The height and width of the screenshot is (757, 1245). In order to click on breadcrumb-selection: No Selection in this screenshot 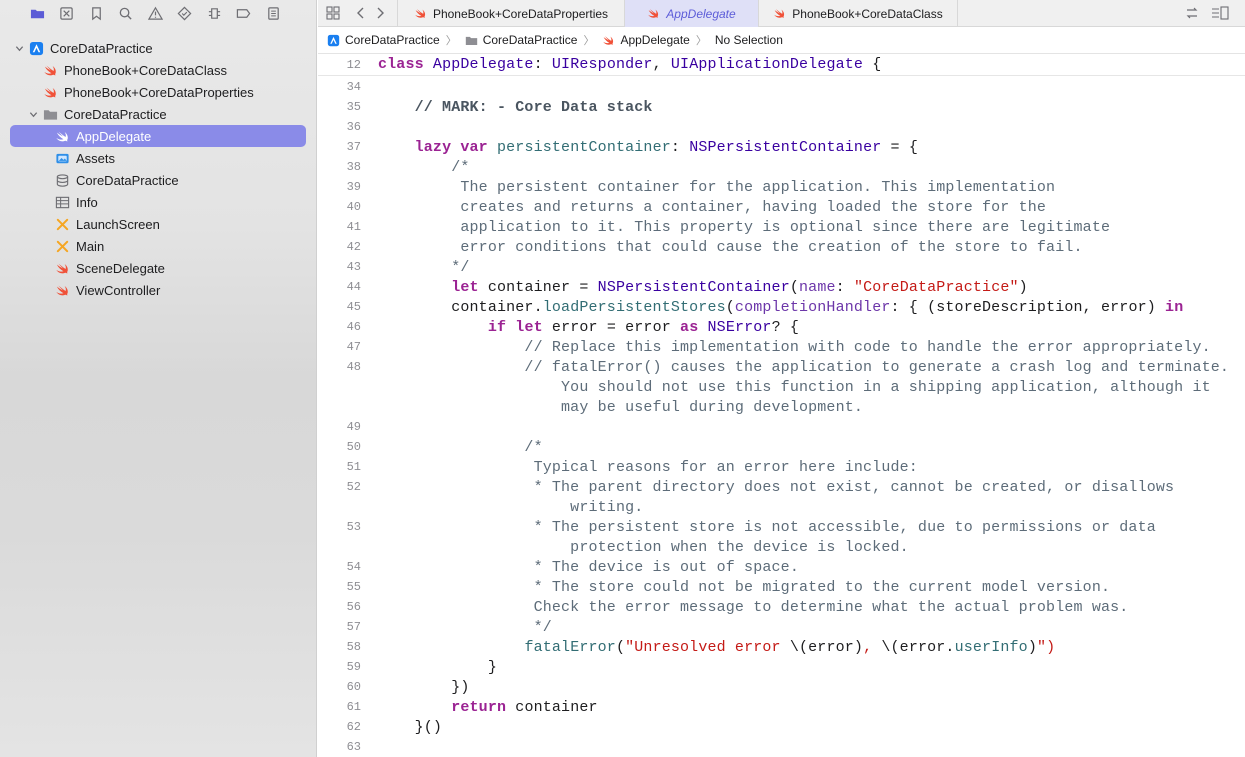, I will do `click(749, 40)`.